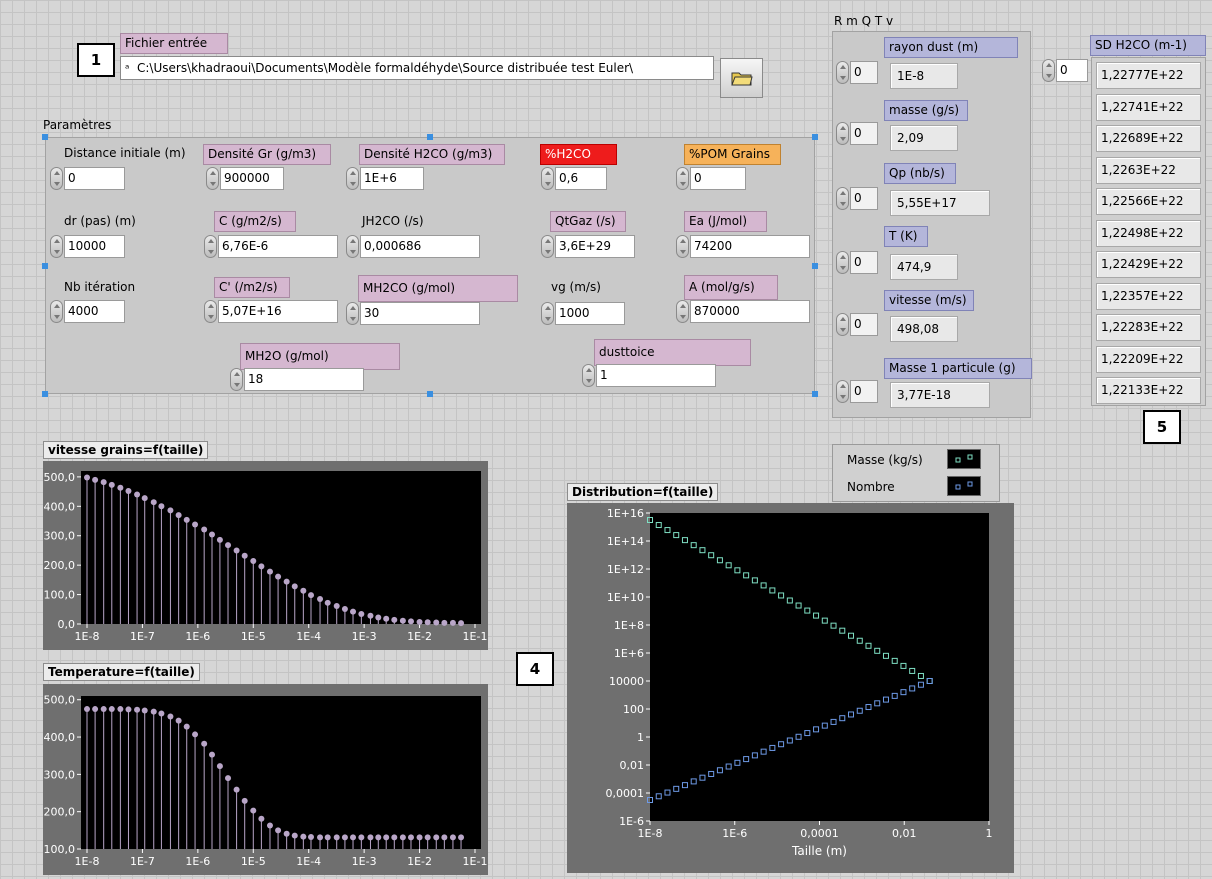  Describe the element at coordinates (576, 287) in the screenshot. I see `vg-label: vg (m/s)` at that location.